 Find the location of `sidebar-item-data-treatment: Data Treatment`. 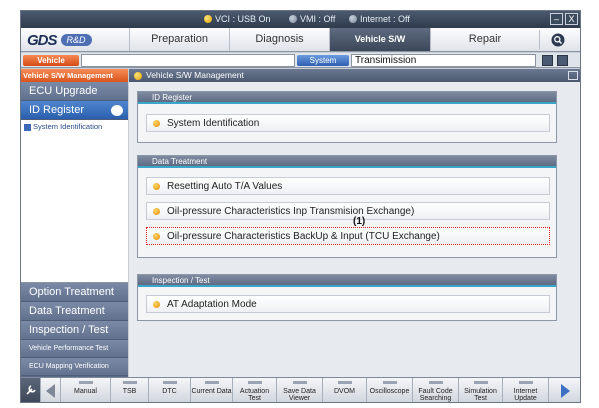

sidebar-item-data-treatment: Data Treatment is located at coordinates (74, 311).